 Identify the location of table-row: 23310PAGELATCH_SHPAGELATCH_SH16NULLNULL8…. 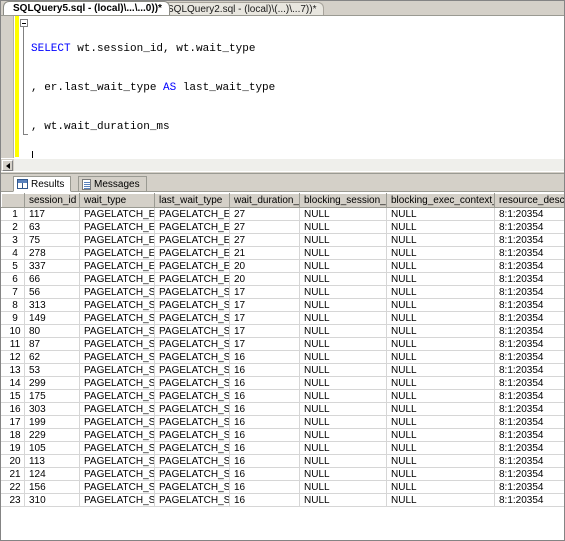
(282, 500).